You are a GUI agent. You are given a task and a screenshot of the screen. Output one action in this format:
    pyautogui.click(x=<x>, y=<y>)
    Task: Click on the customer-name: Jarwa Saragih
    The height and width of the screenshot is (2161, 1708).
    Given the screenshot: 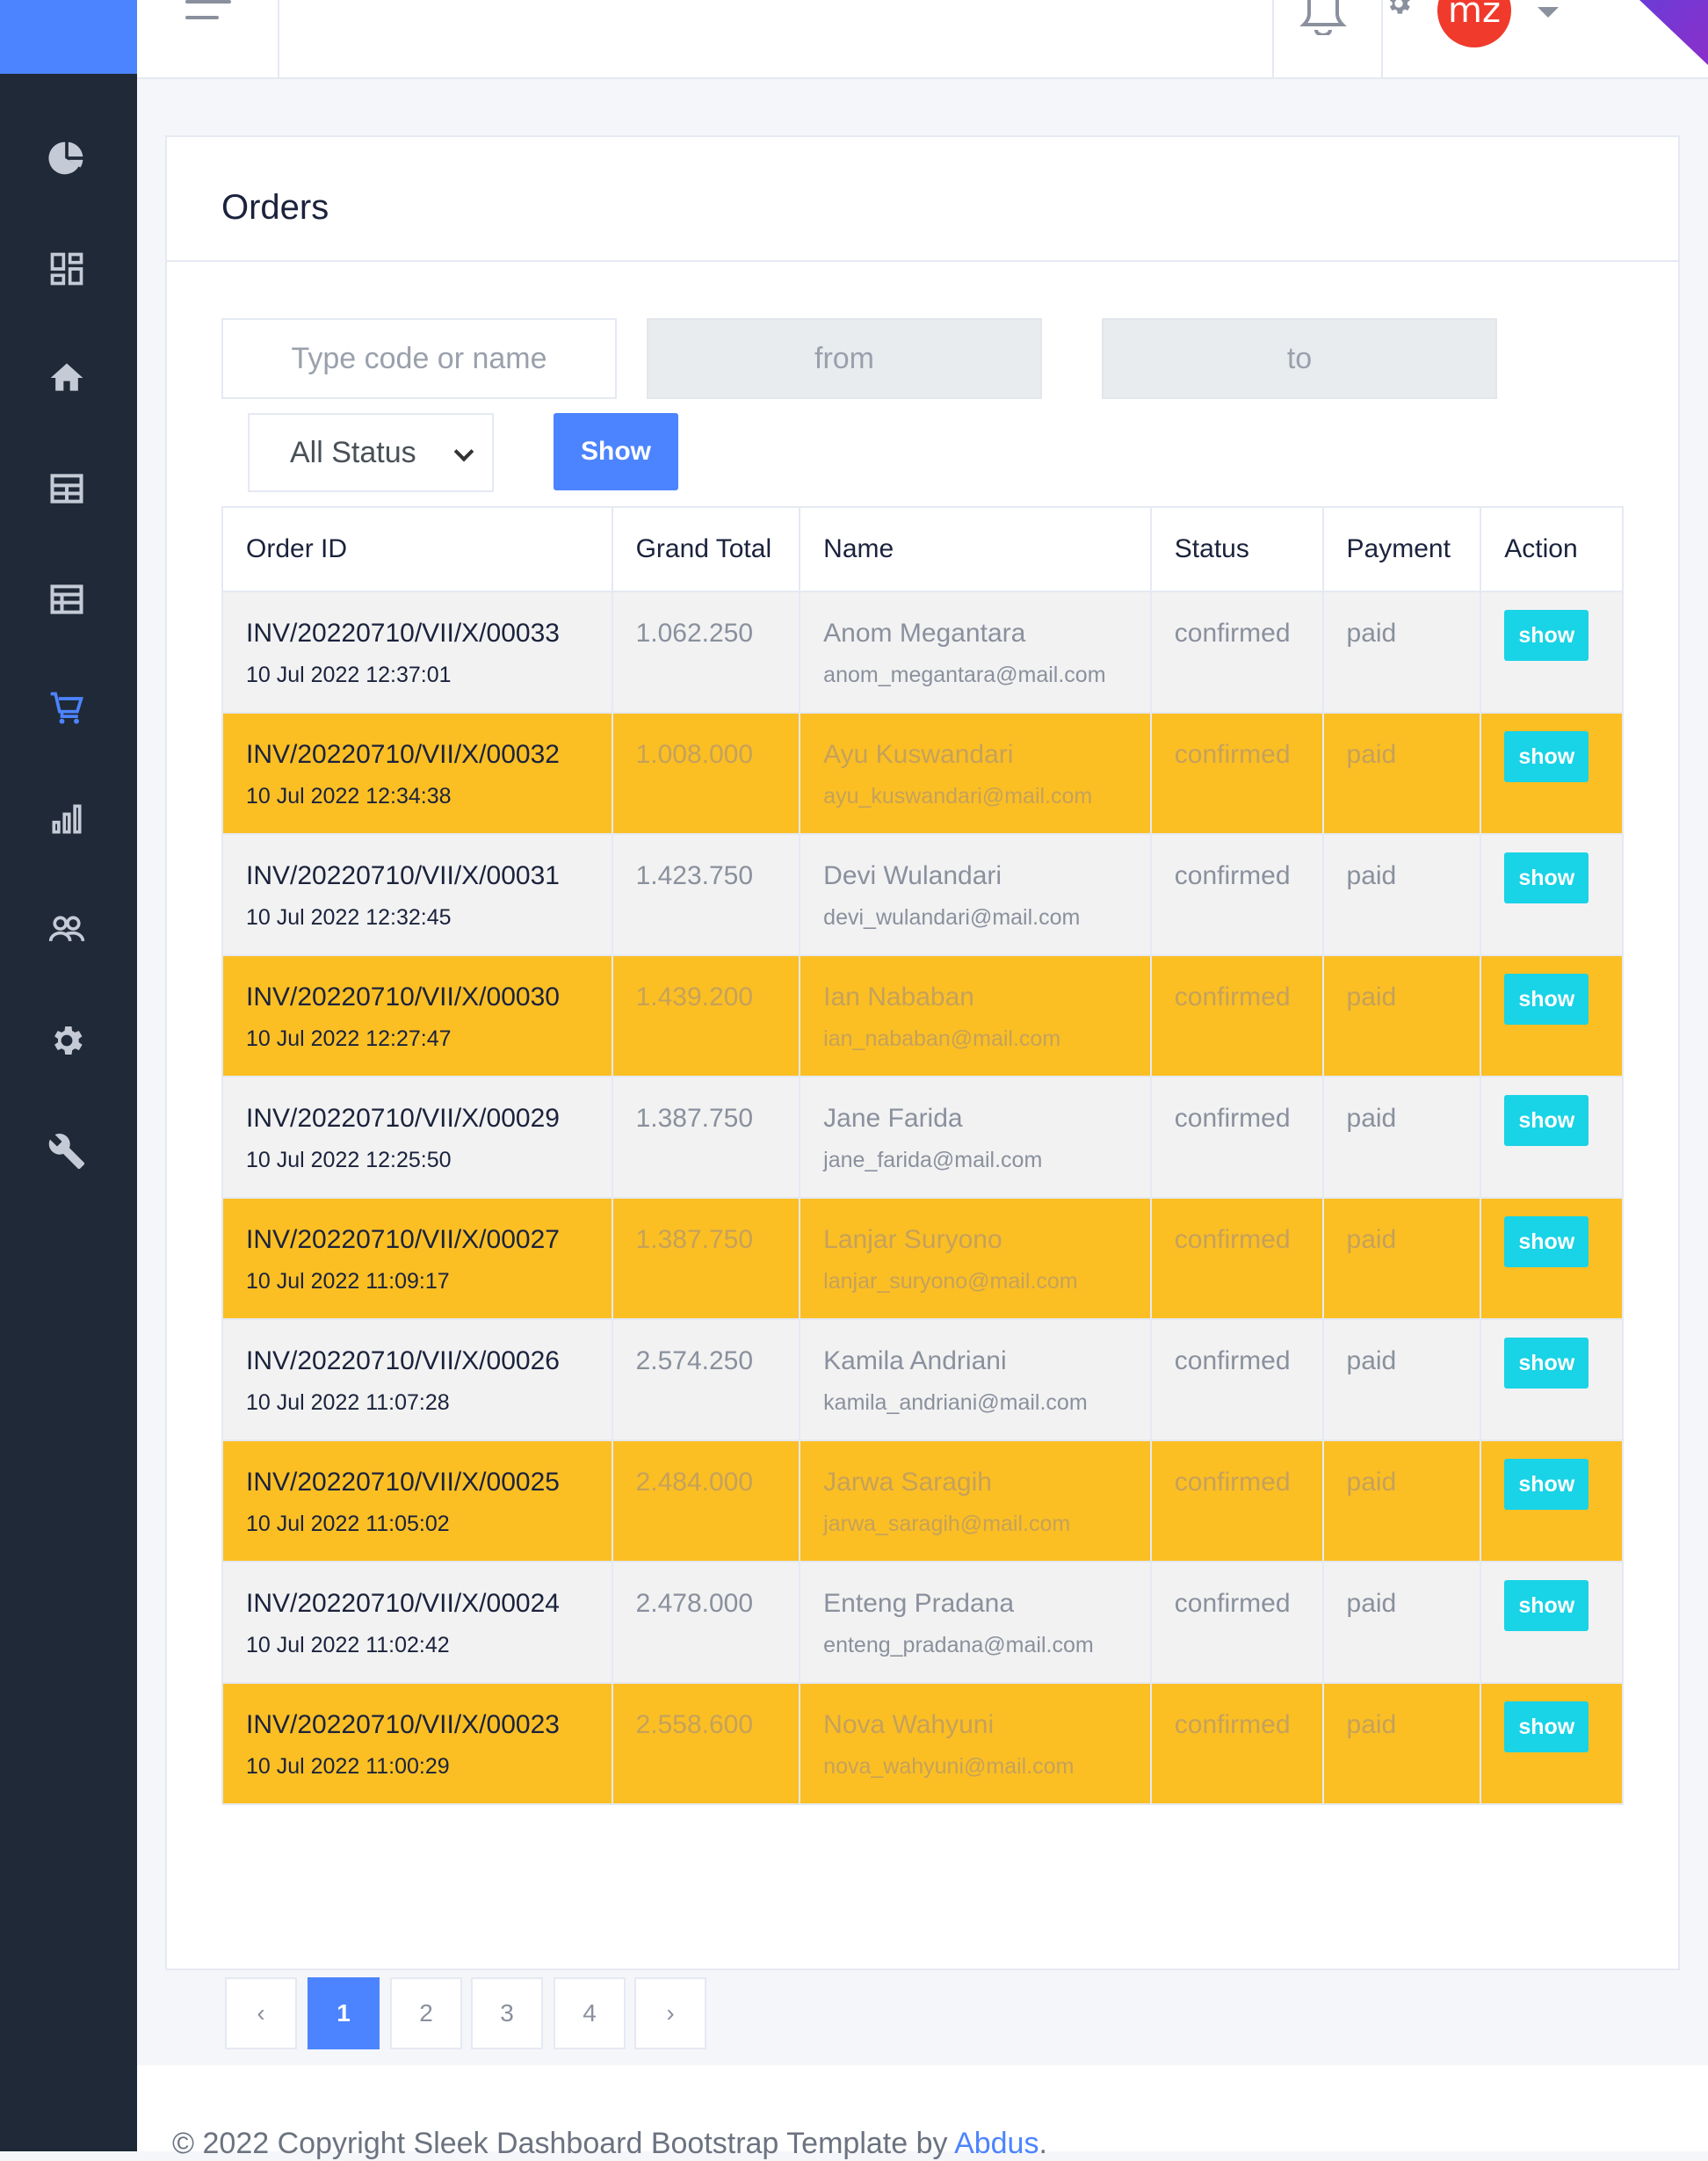 What is the action you would take?
    pyautogui.click(x=908, y=1482)
    